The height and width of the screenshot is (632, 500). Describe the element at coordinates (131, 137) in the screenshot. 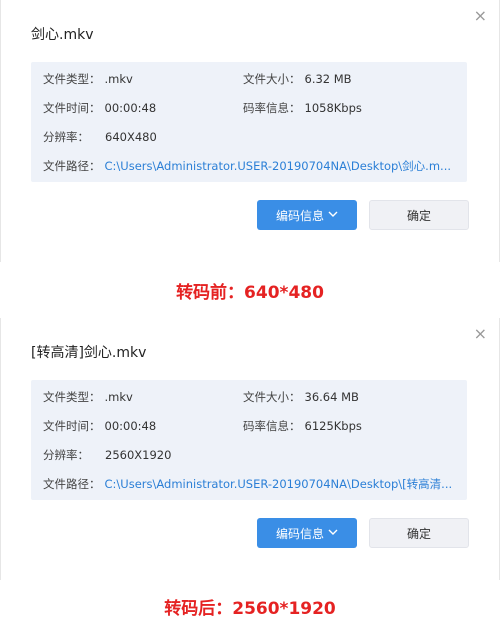

I see `resolution-value: 640X480` at that location.